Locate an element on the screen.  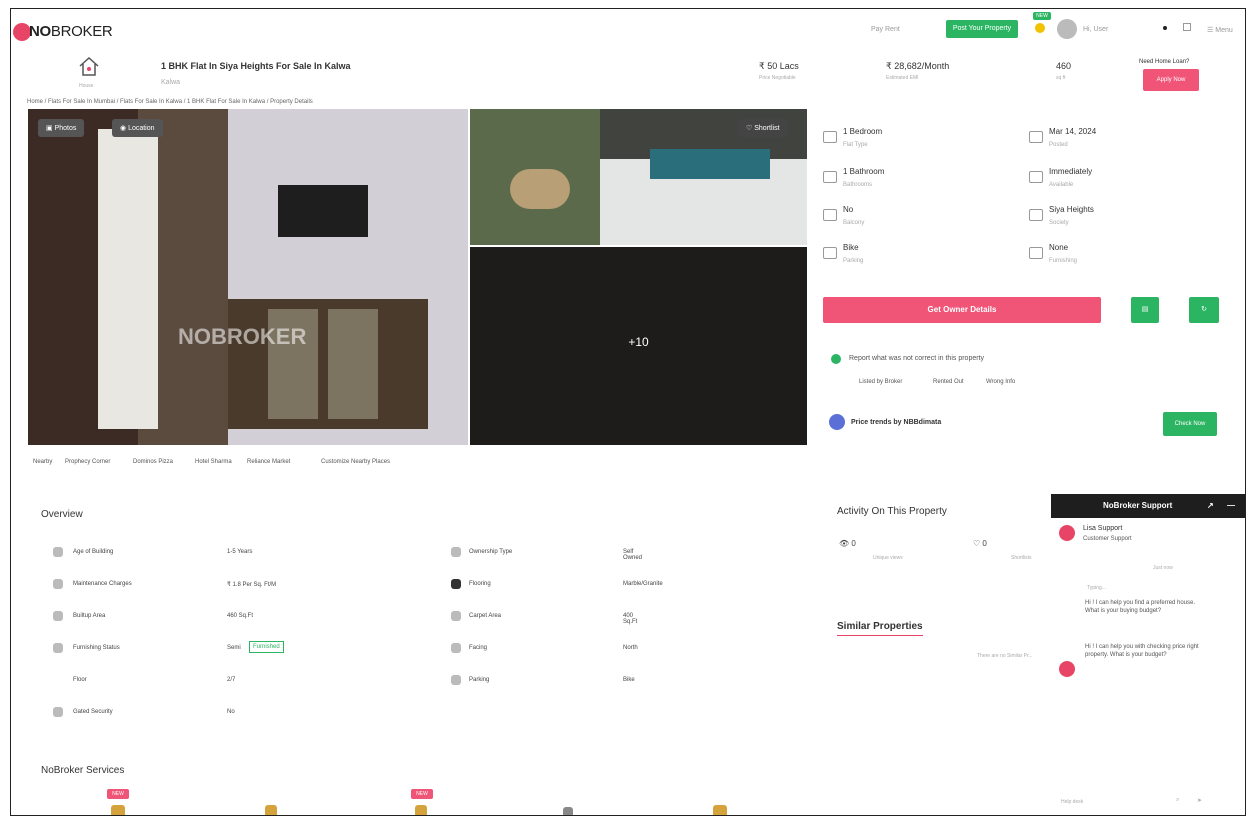
shortlist-button: ♡ Shortlist is located at coordinates (763, 128).